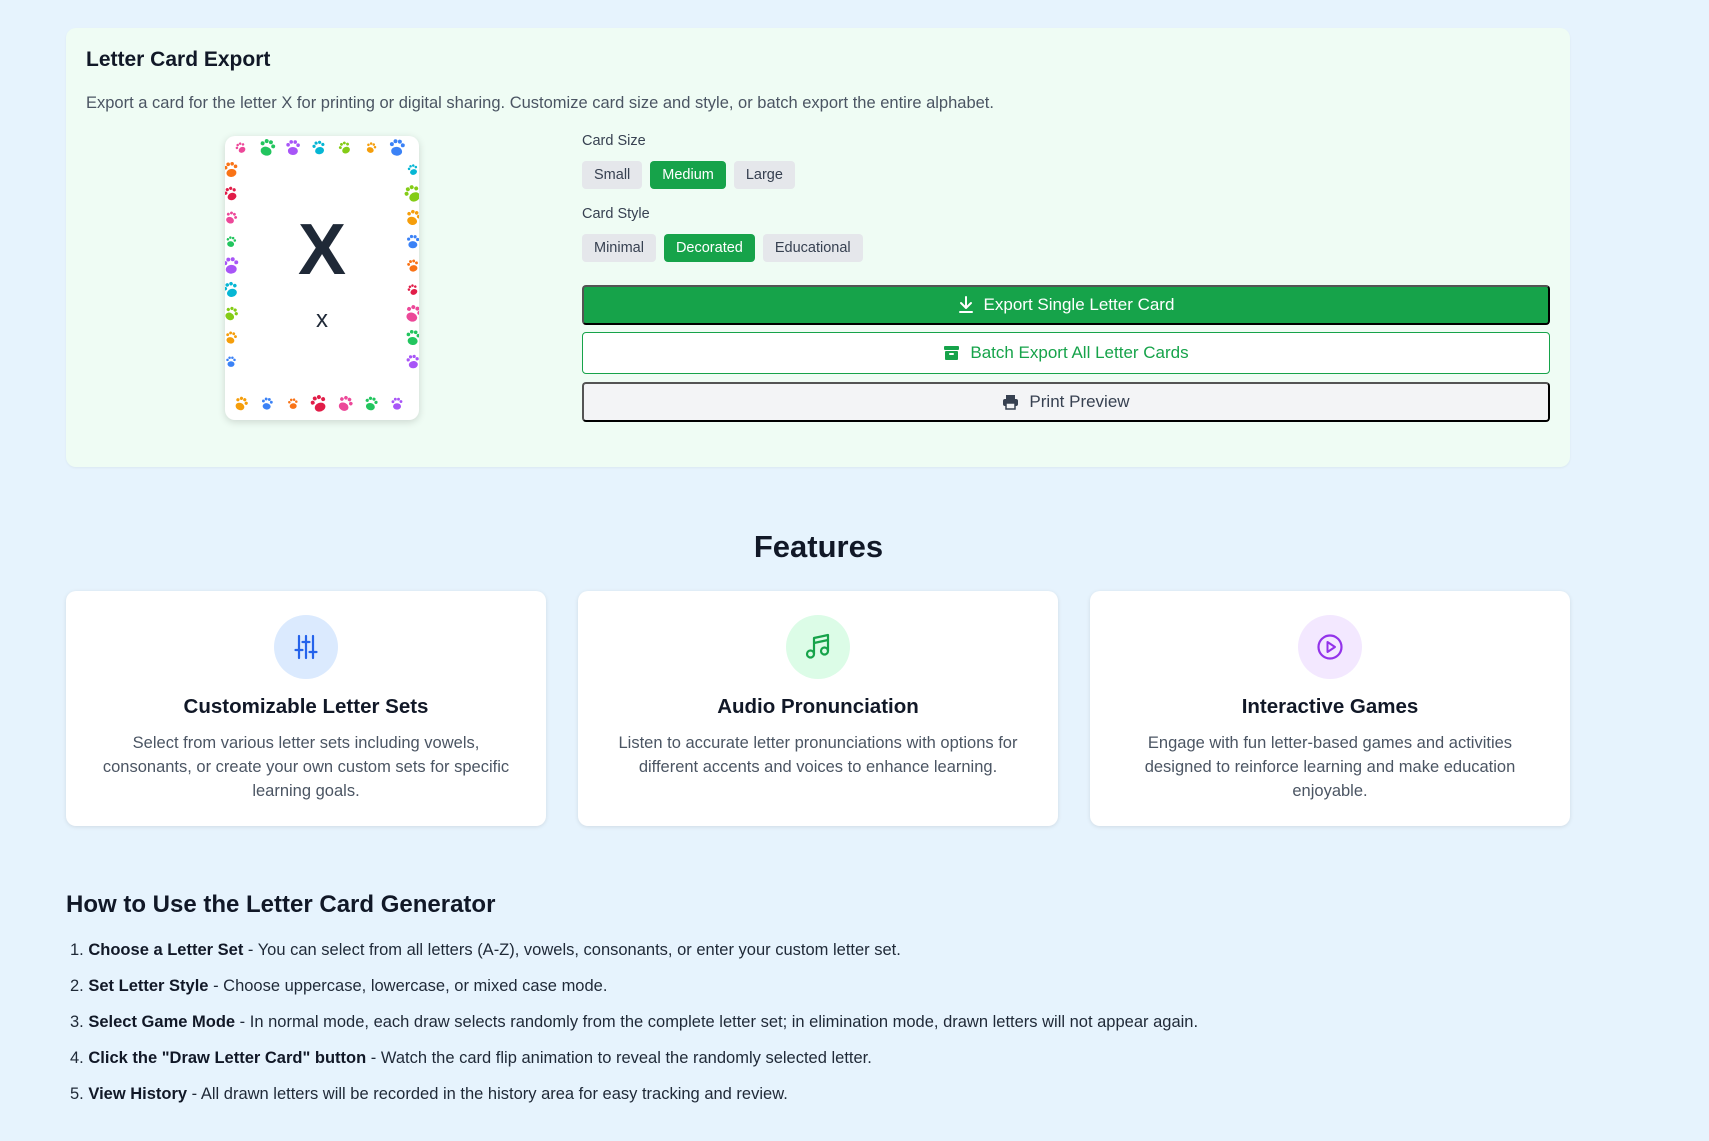 The width and height of the screenshot is (1709, 1141). I want to click on howto-heading: How to Use the Letter Card Generator, so click(281, 904).